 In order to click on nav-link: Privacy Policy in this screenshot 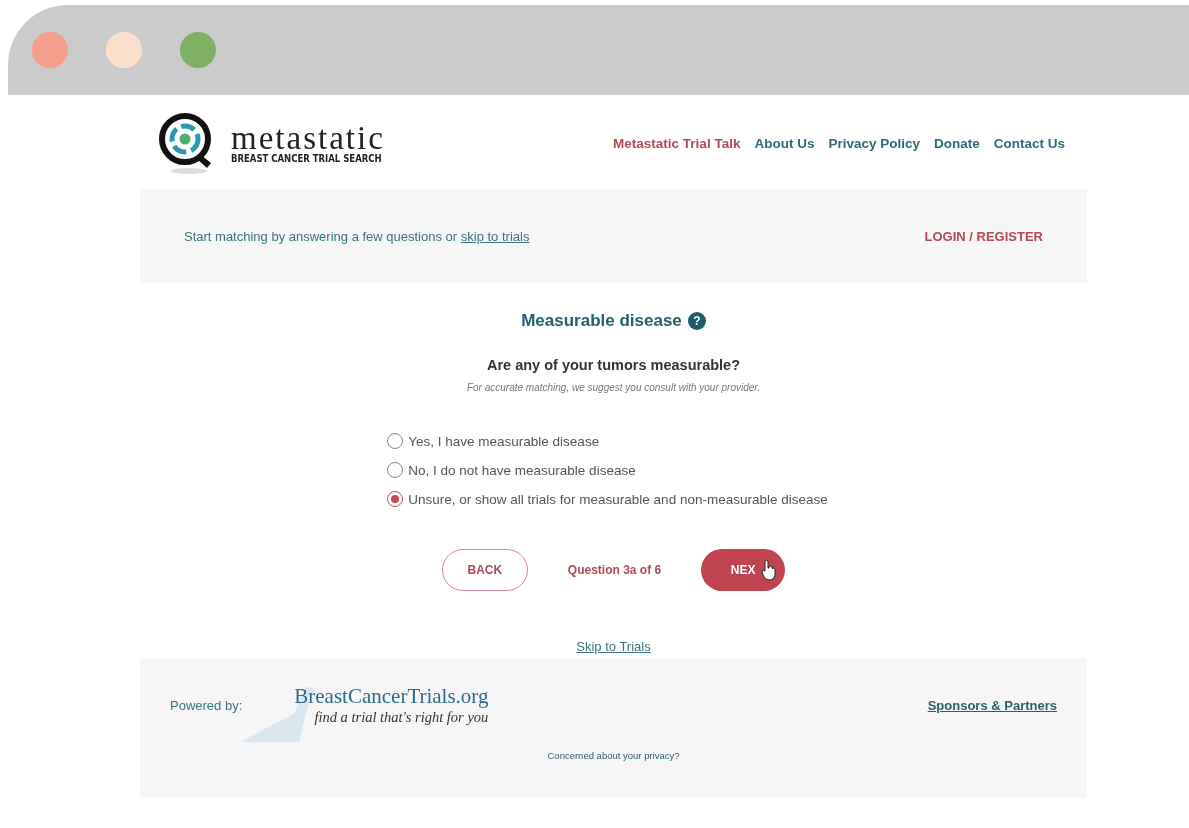, I will do `click(874, 143)`.